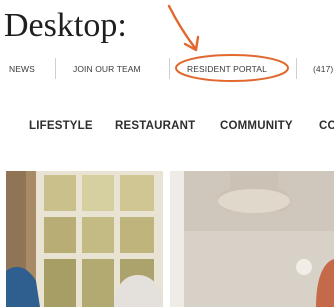  What do you see at coordinates (107, 69) in the screenshot?
I see `nav-link-join-our-team: JOIN OUR TEAM` at bounding box center [107, 69].